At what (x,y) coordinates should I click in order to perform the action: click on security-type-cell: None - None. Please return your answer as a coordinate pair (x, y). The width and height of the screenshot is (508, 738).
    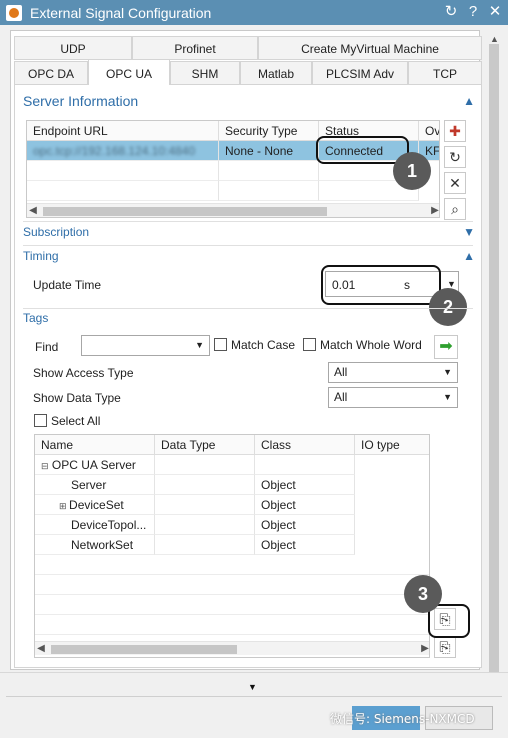
    Looking at the image, I should click on (269, 151).